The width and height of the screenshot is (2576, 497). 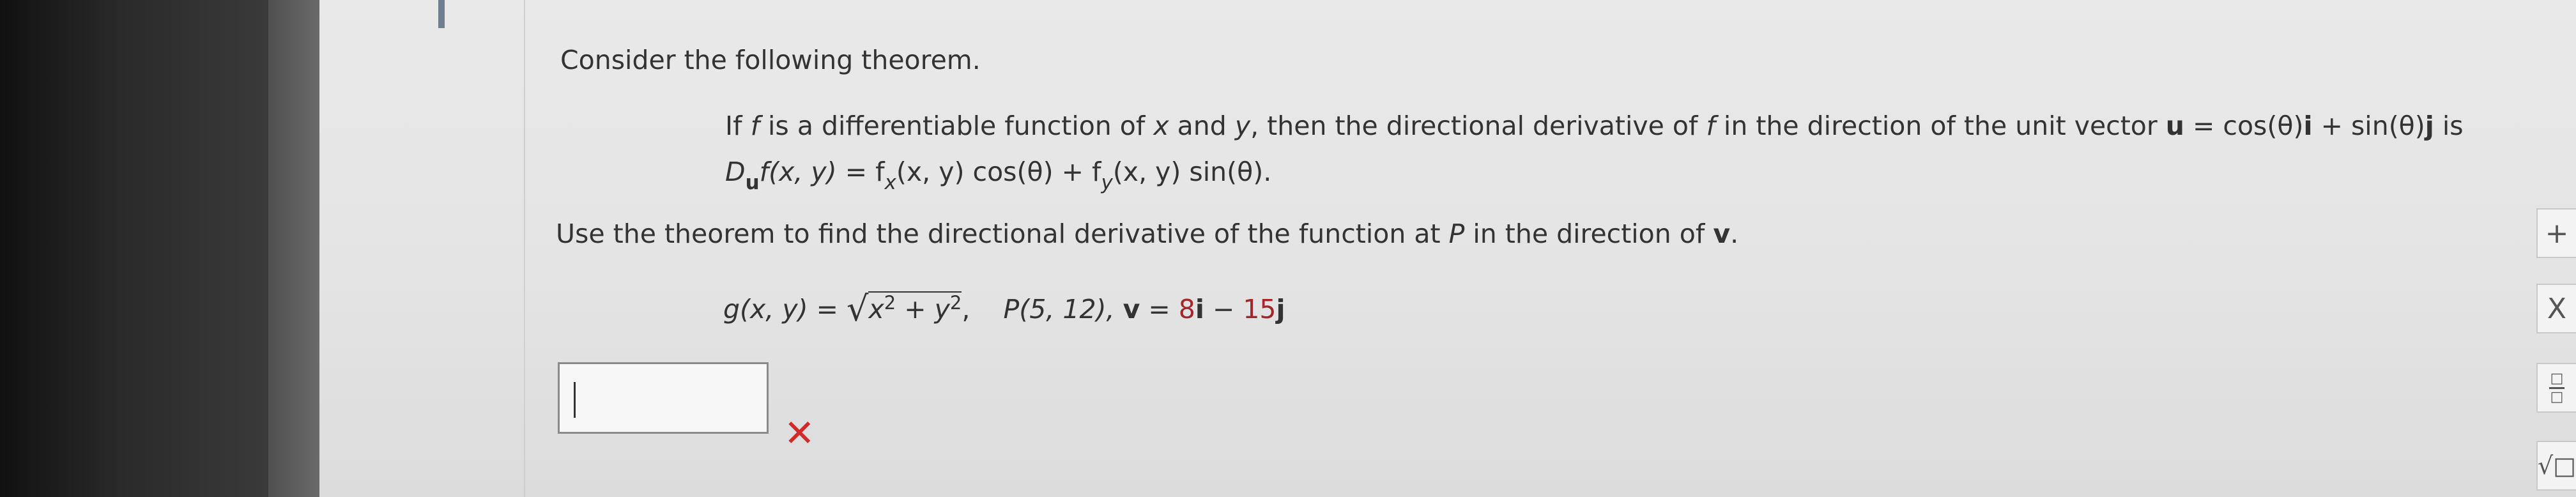 I want to click on math-toolbar: + X □ □ √□, so click(x=2556, y=249).